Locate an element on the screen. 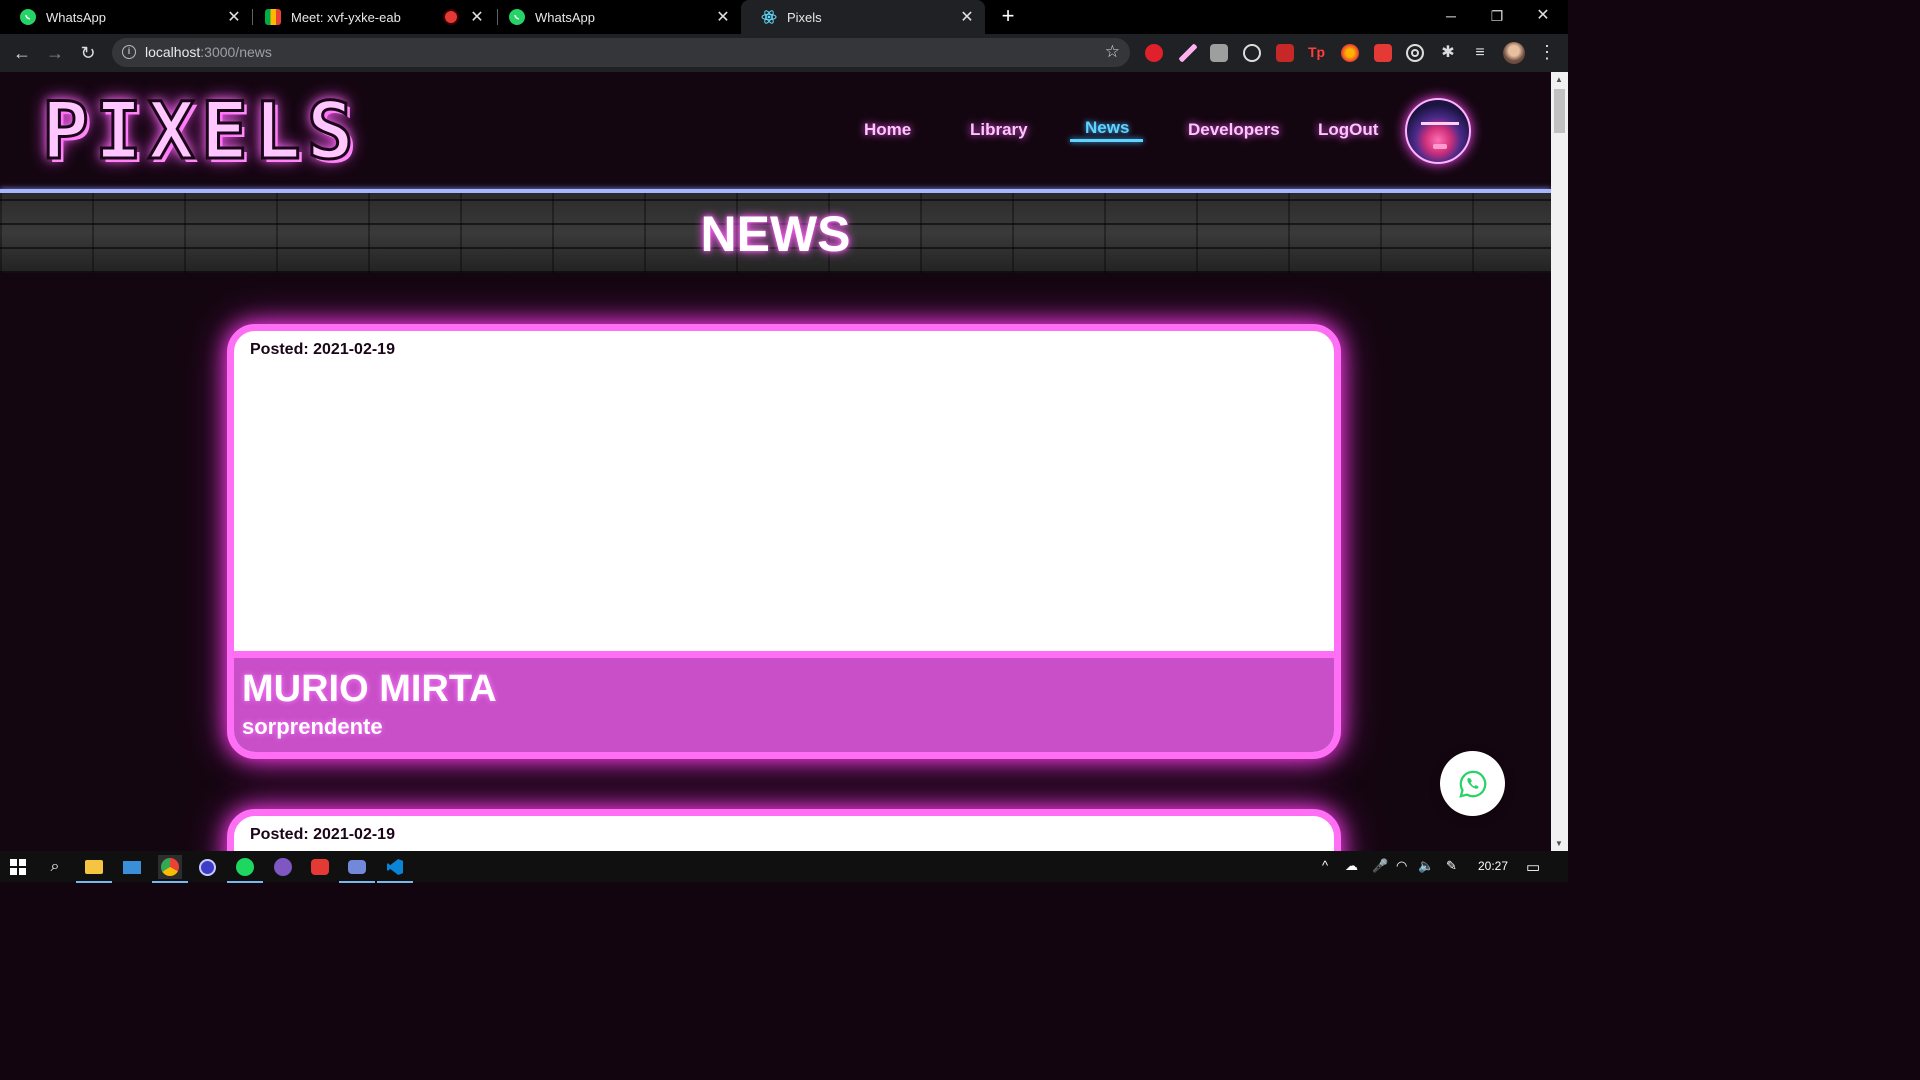 The width and height of the screenshot is (1920, 1080). discord-icon is located at coordinates (357, 869).